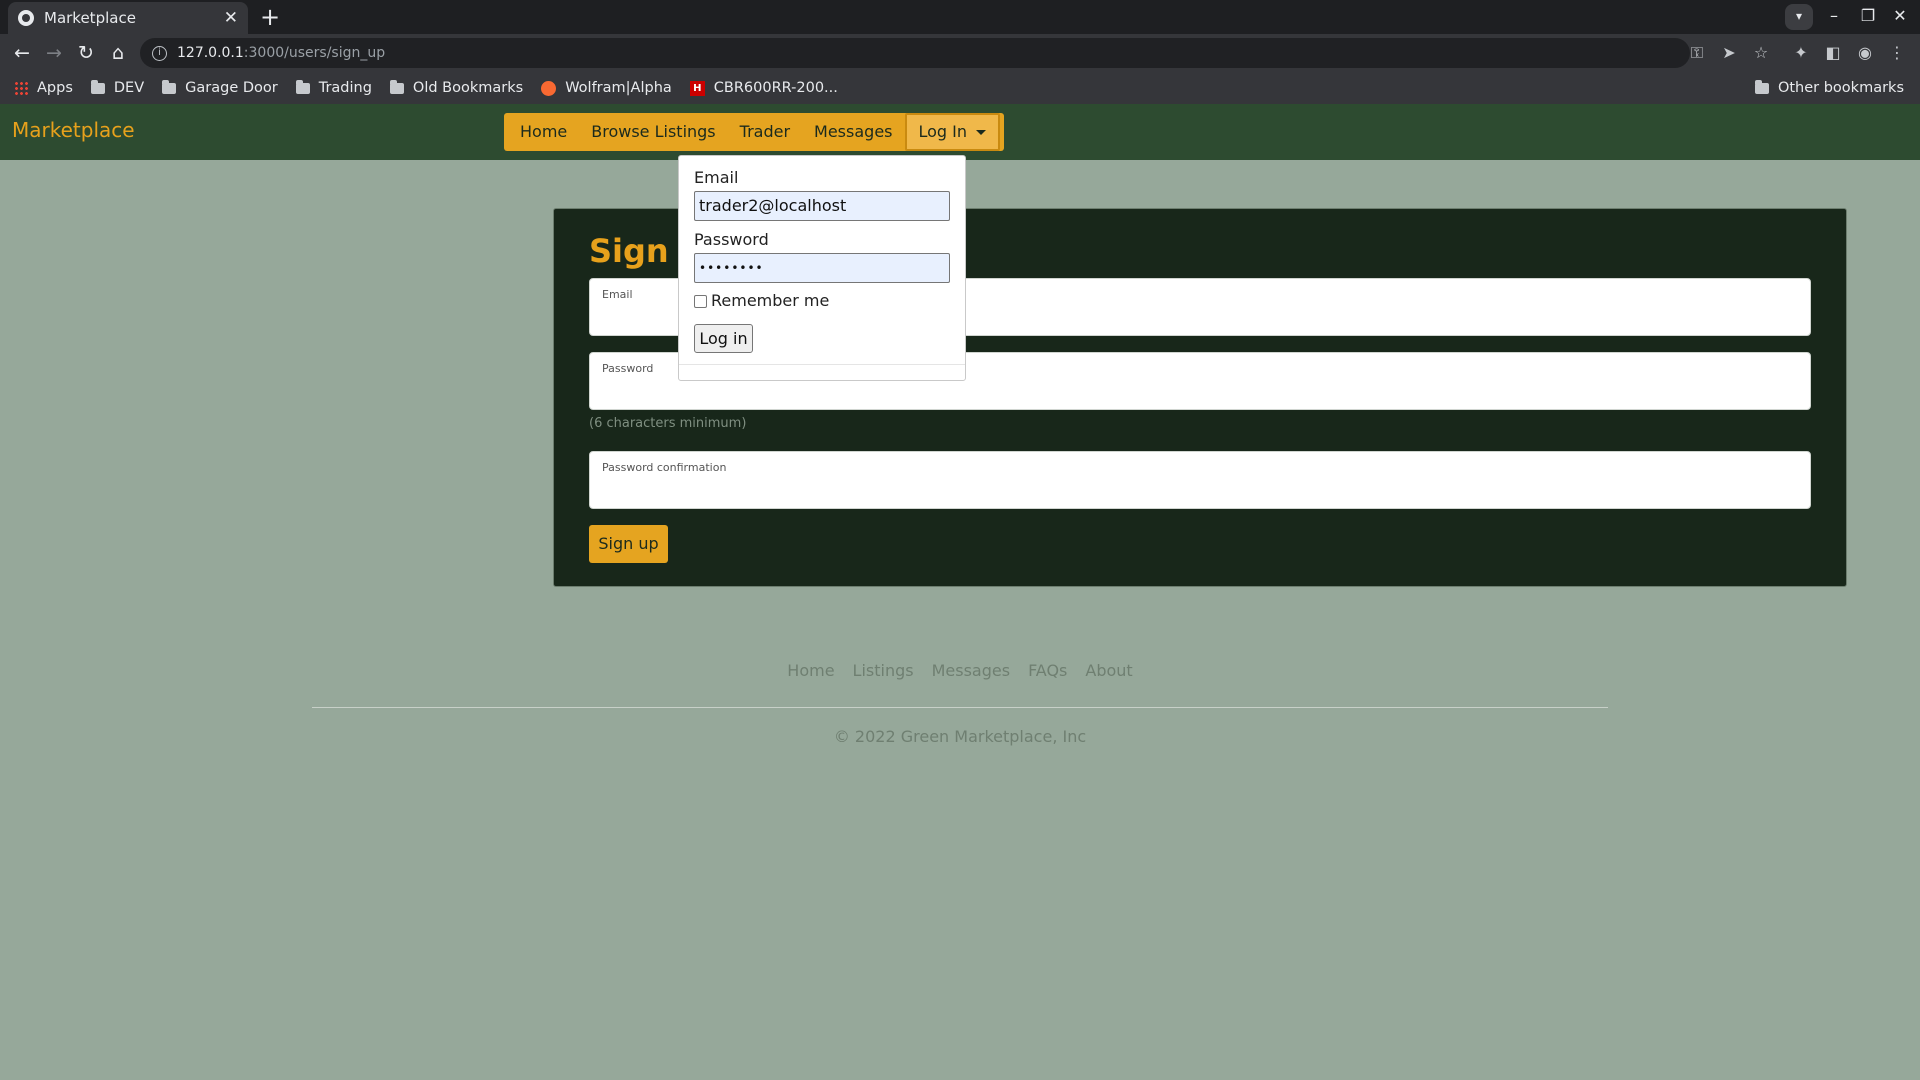 Image resolution: width=1920 pixels, height=1080 pixels. What do you see at coordinates (314, 53) in the screenshot?
I see `url-path: :3000/users/sign_up` at bounding box center [314, 53].